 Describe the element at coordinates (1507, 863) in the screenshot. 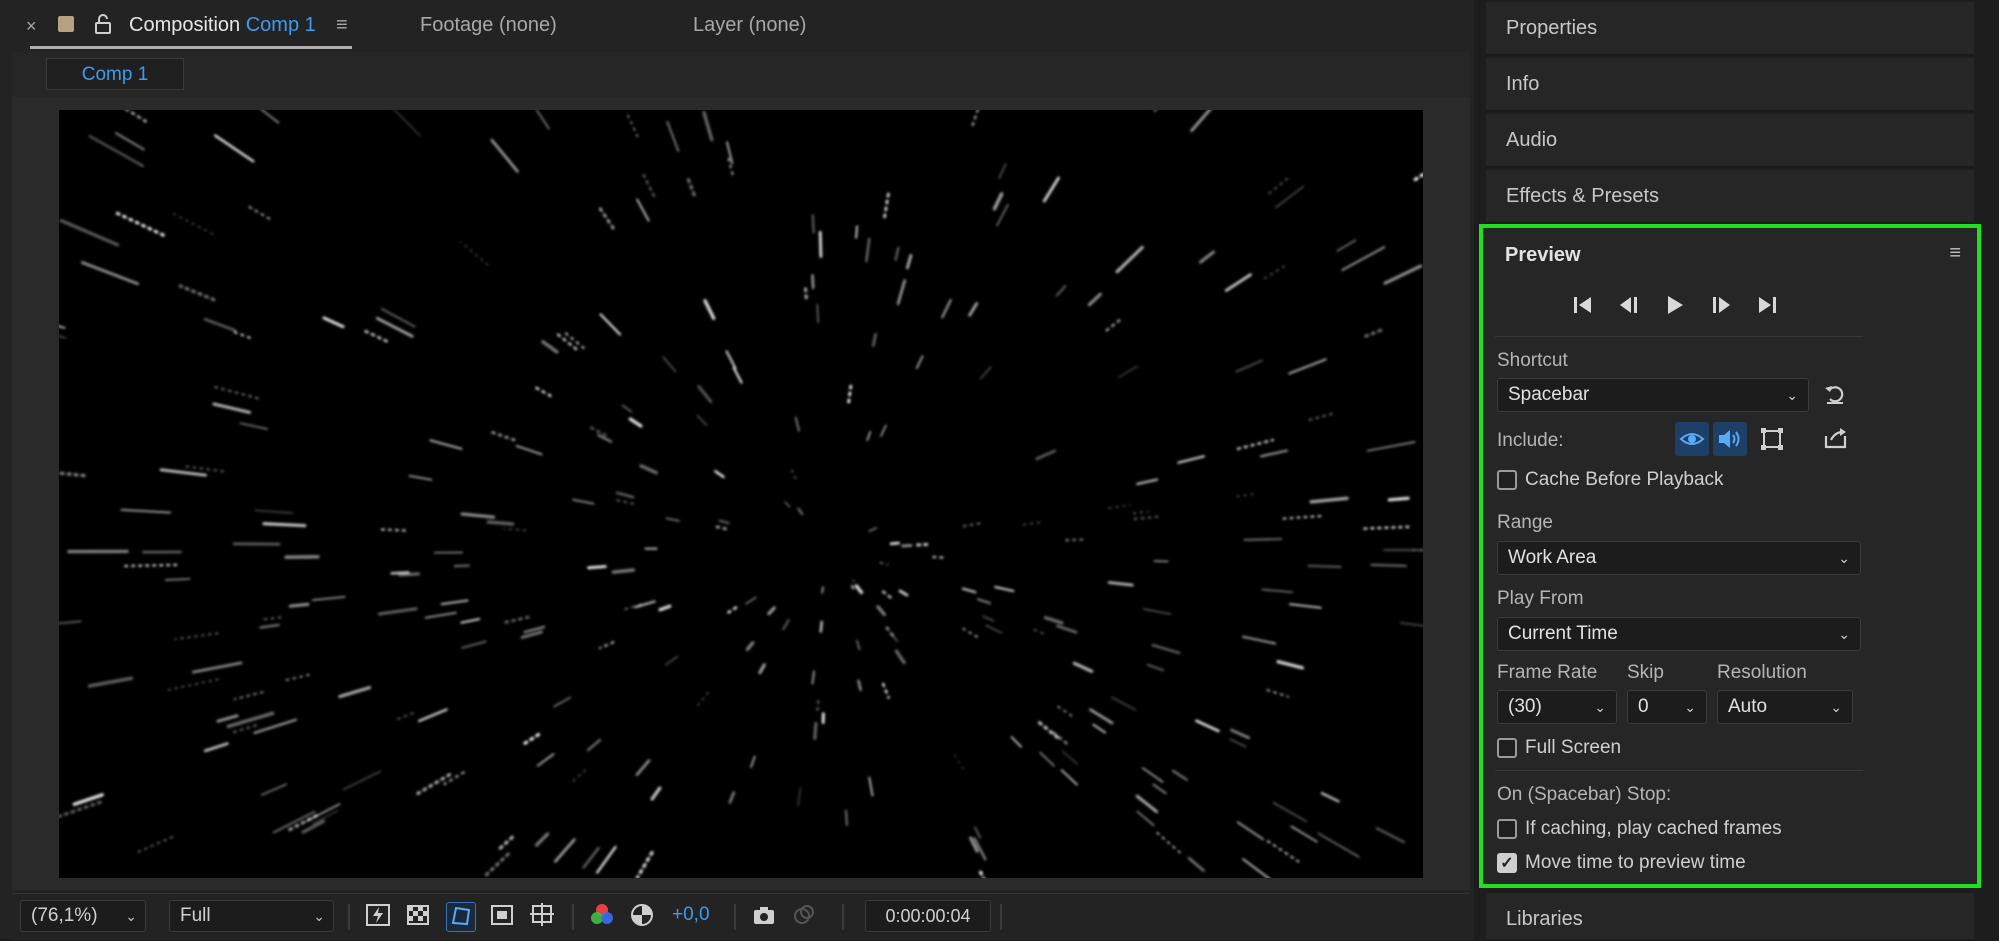

I see `move-time-checkbox: ✓` at that location.